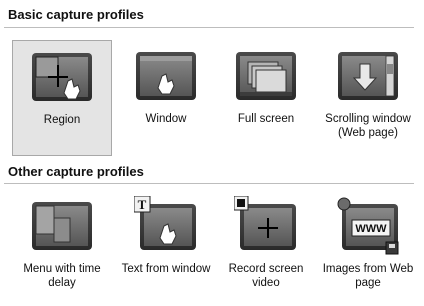  I want to click on full-screen-capture-icon, so click(266, 76).